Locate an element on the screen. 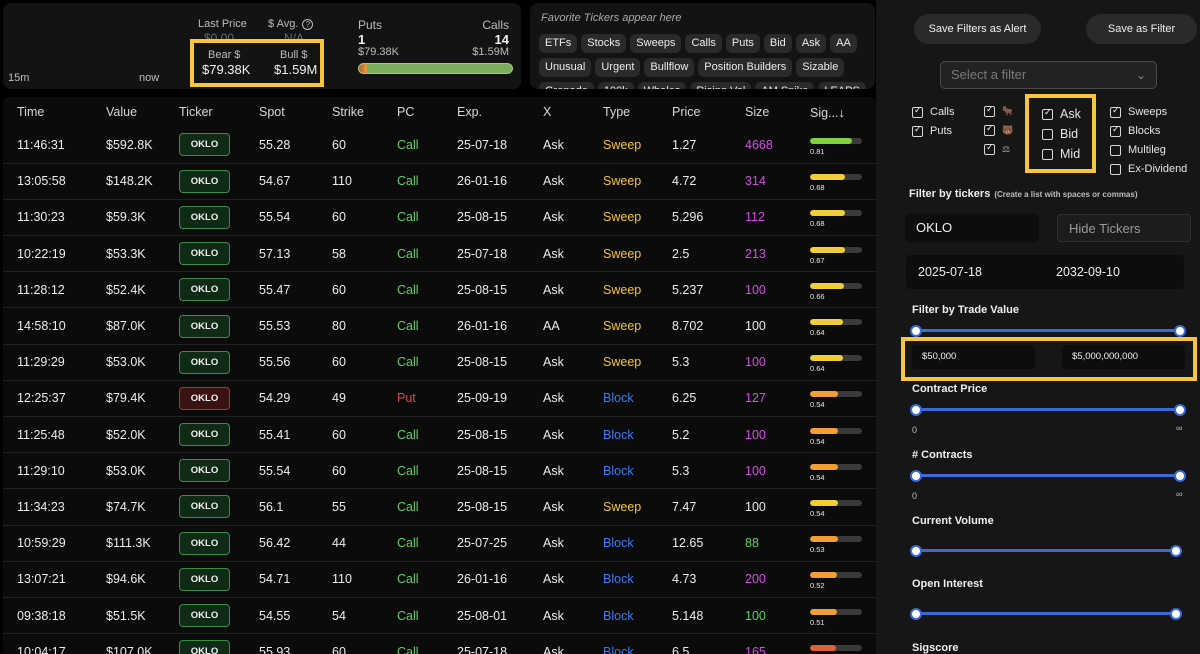 The image size is (1200, 654). ask-checkbox-box is located at coordinates (1047, 113).